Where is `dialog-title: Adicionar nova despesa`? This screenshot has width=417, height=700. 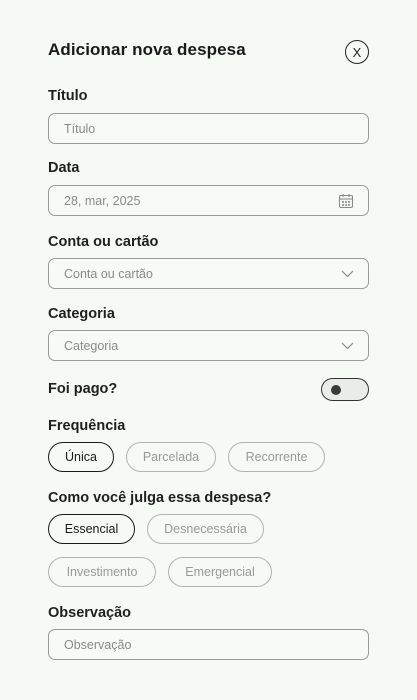
dialog-title: Adicionar nova despesa is located at coordinates (147, 49).